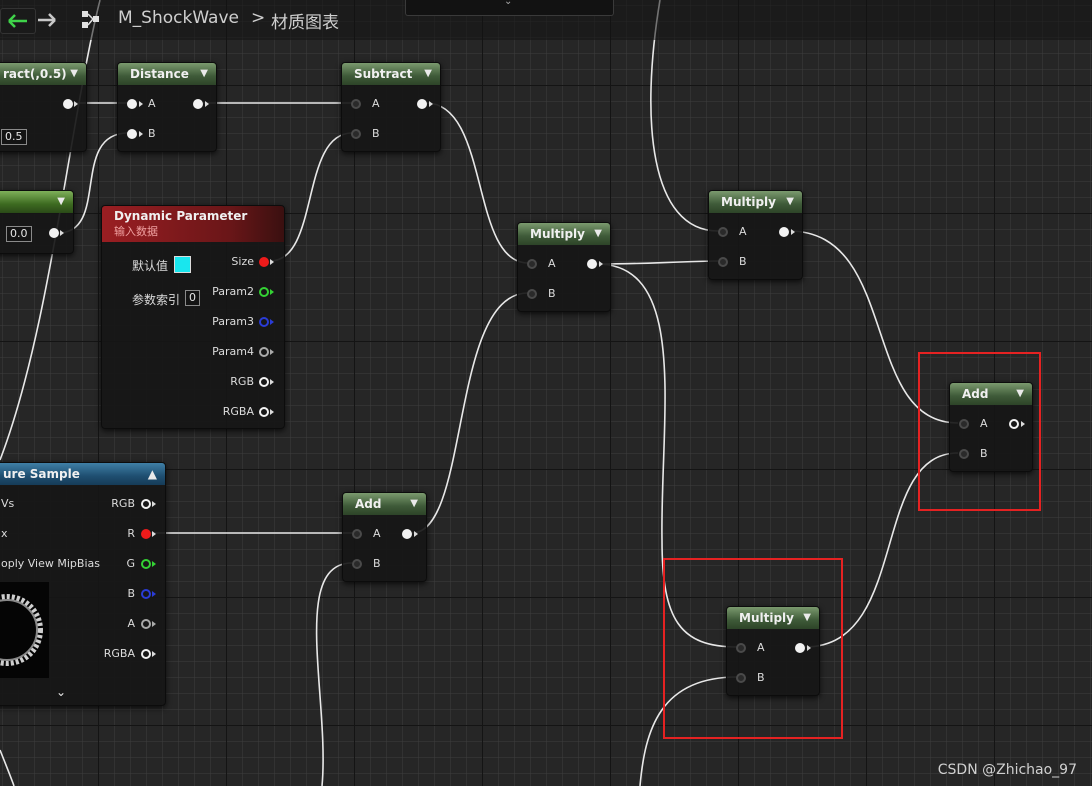  Describe the element at coordinates (264, 352) in the screenshot. I see `output-pin-param4` at that location.